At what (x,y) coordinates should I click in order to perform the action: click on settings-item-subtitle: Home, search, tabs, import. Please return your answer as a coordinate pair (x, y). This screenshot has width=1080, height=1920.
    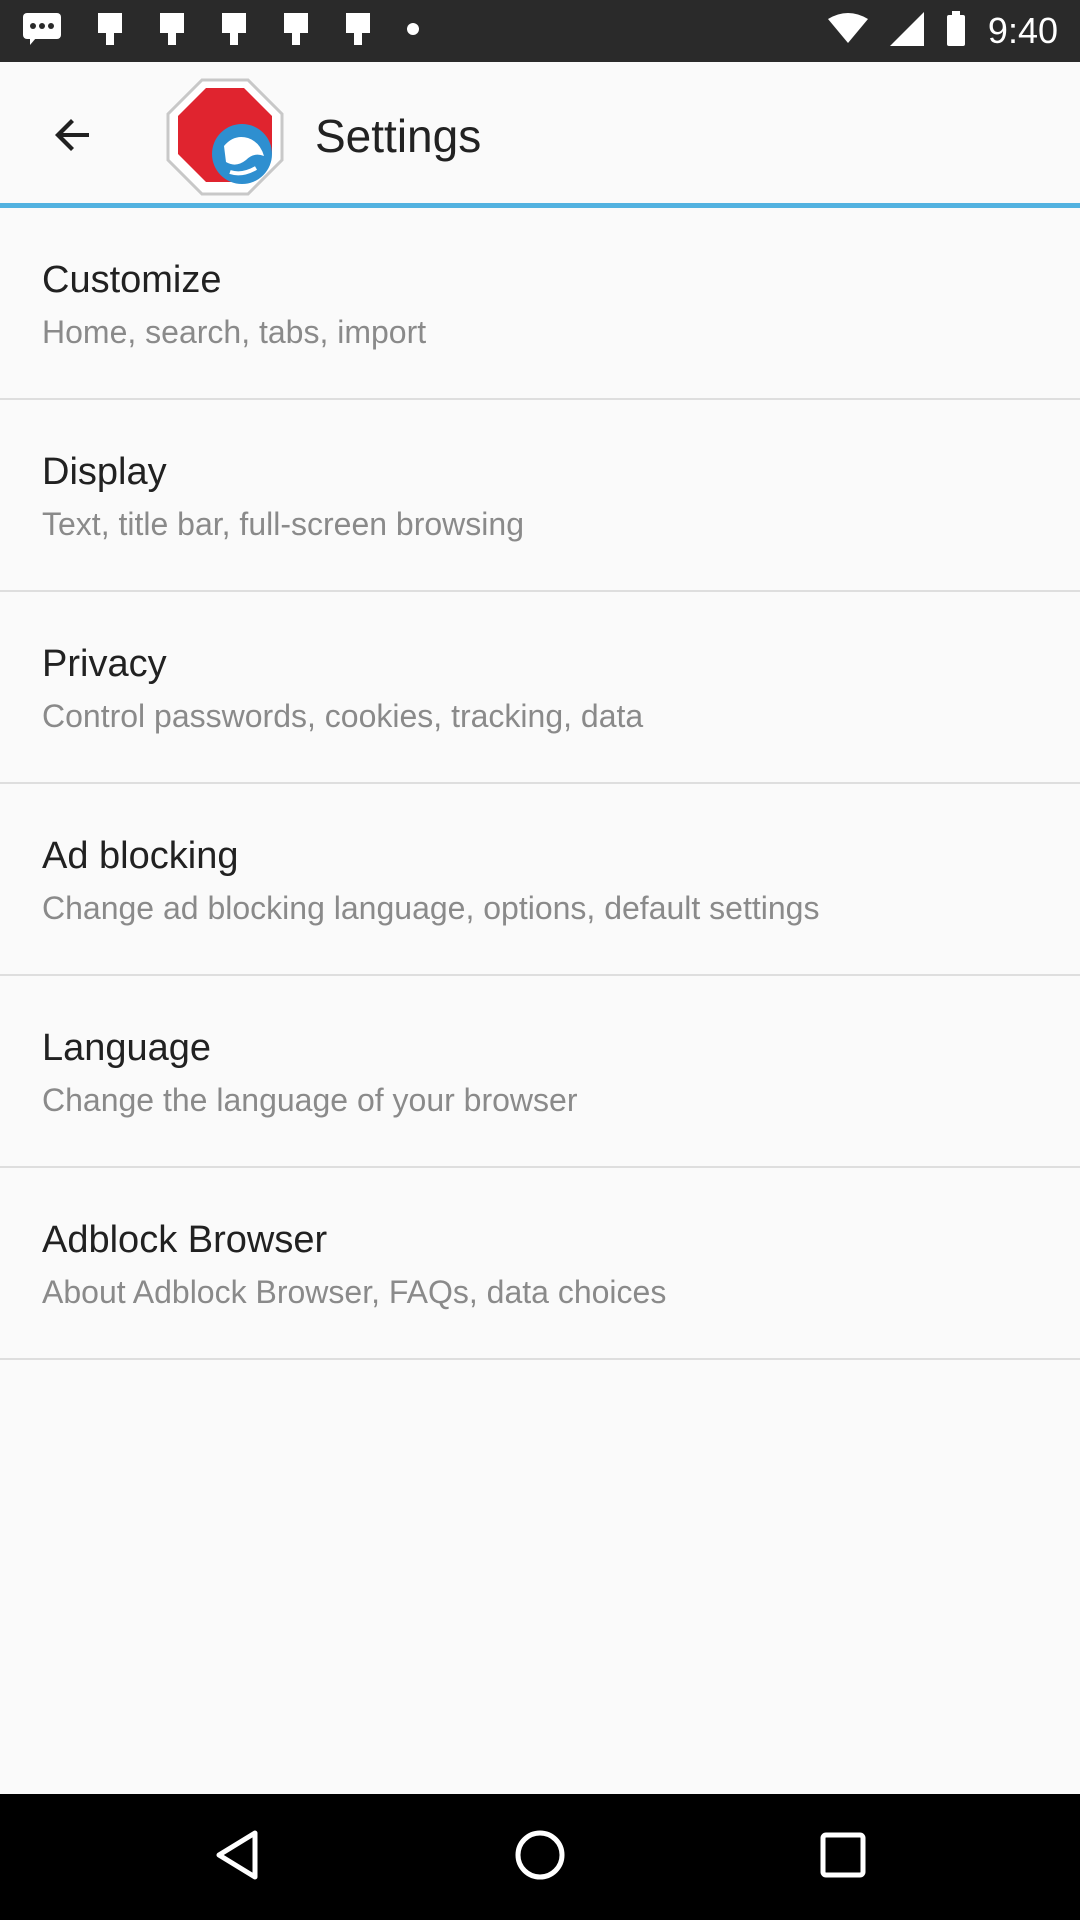
    Looking at the image, I should click on (234, 332).